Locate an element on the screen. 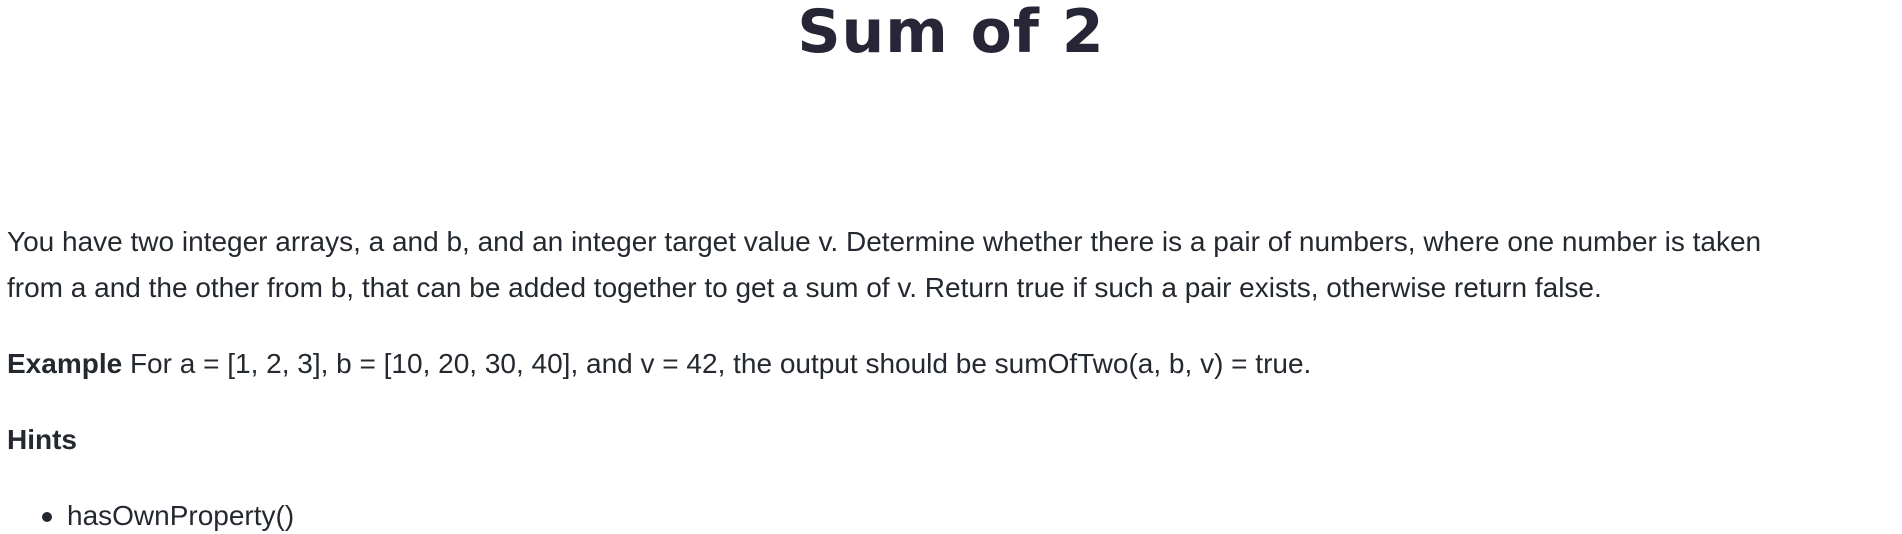 This screenshot has width=1902, height=534. hint-item: hasOwnProperty() is located at coordinates (954, 513).